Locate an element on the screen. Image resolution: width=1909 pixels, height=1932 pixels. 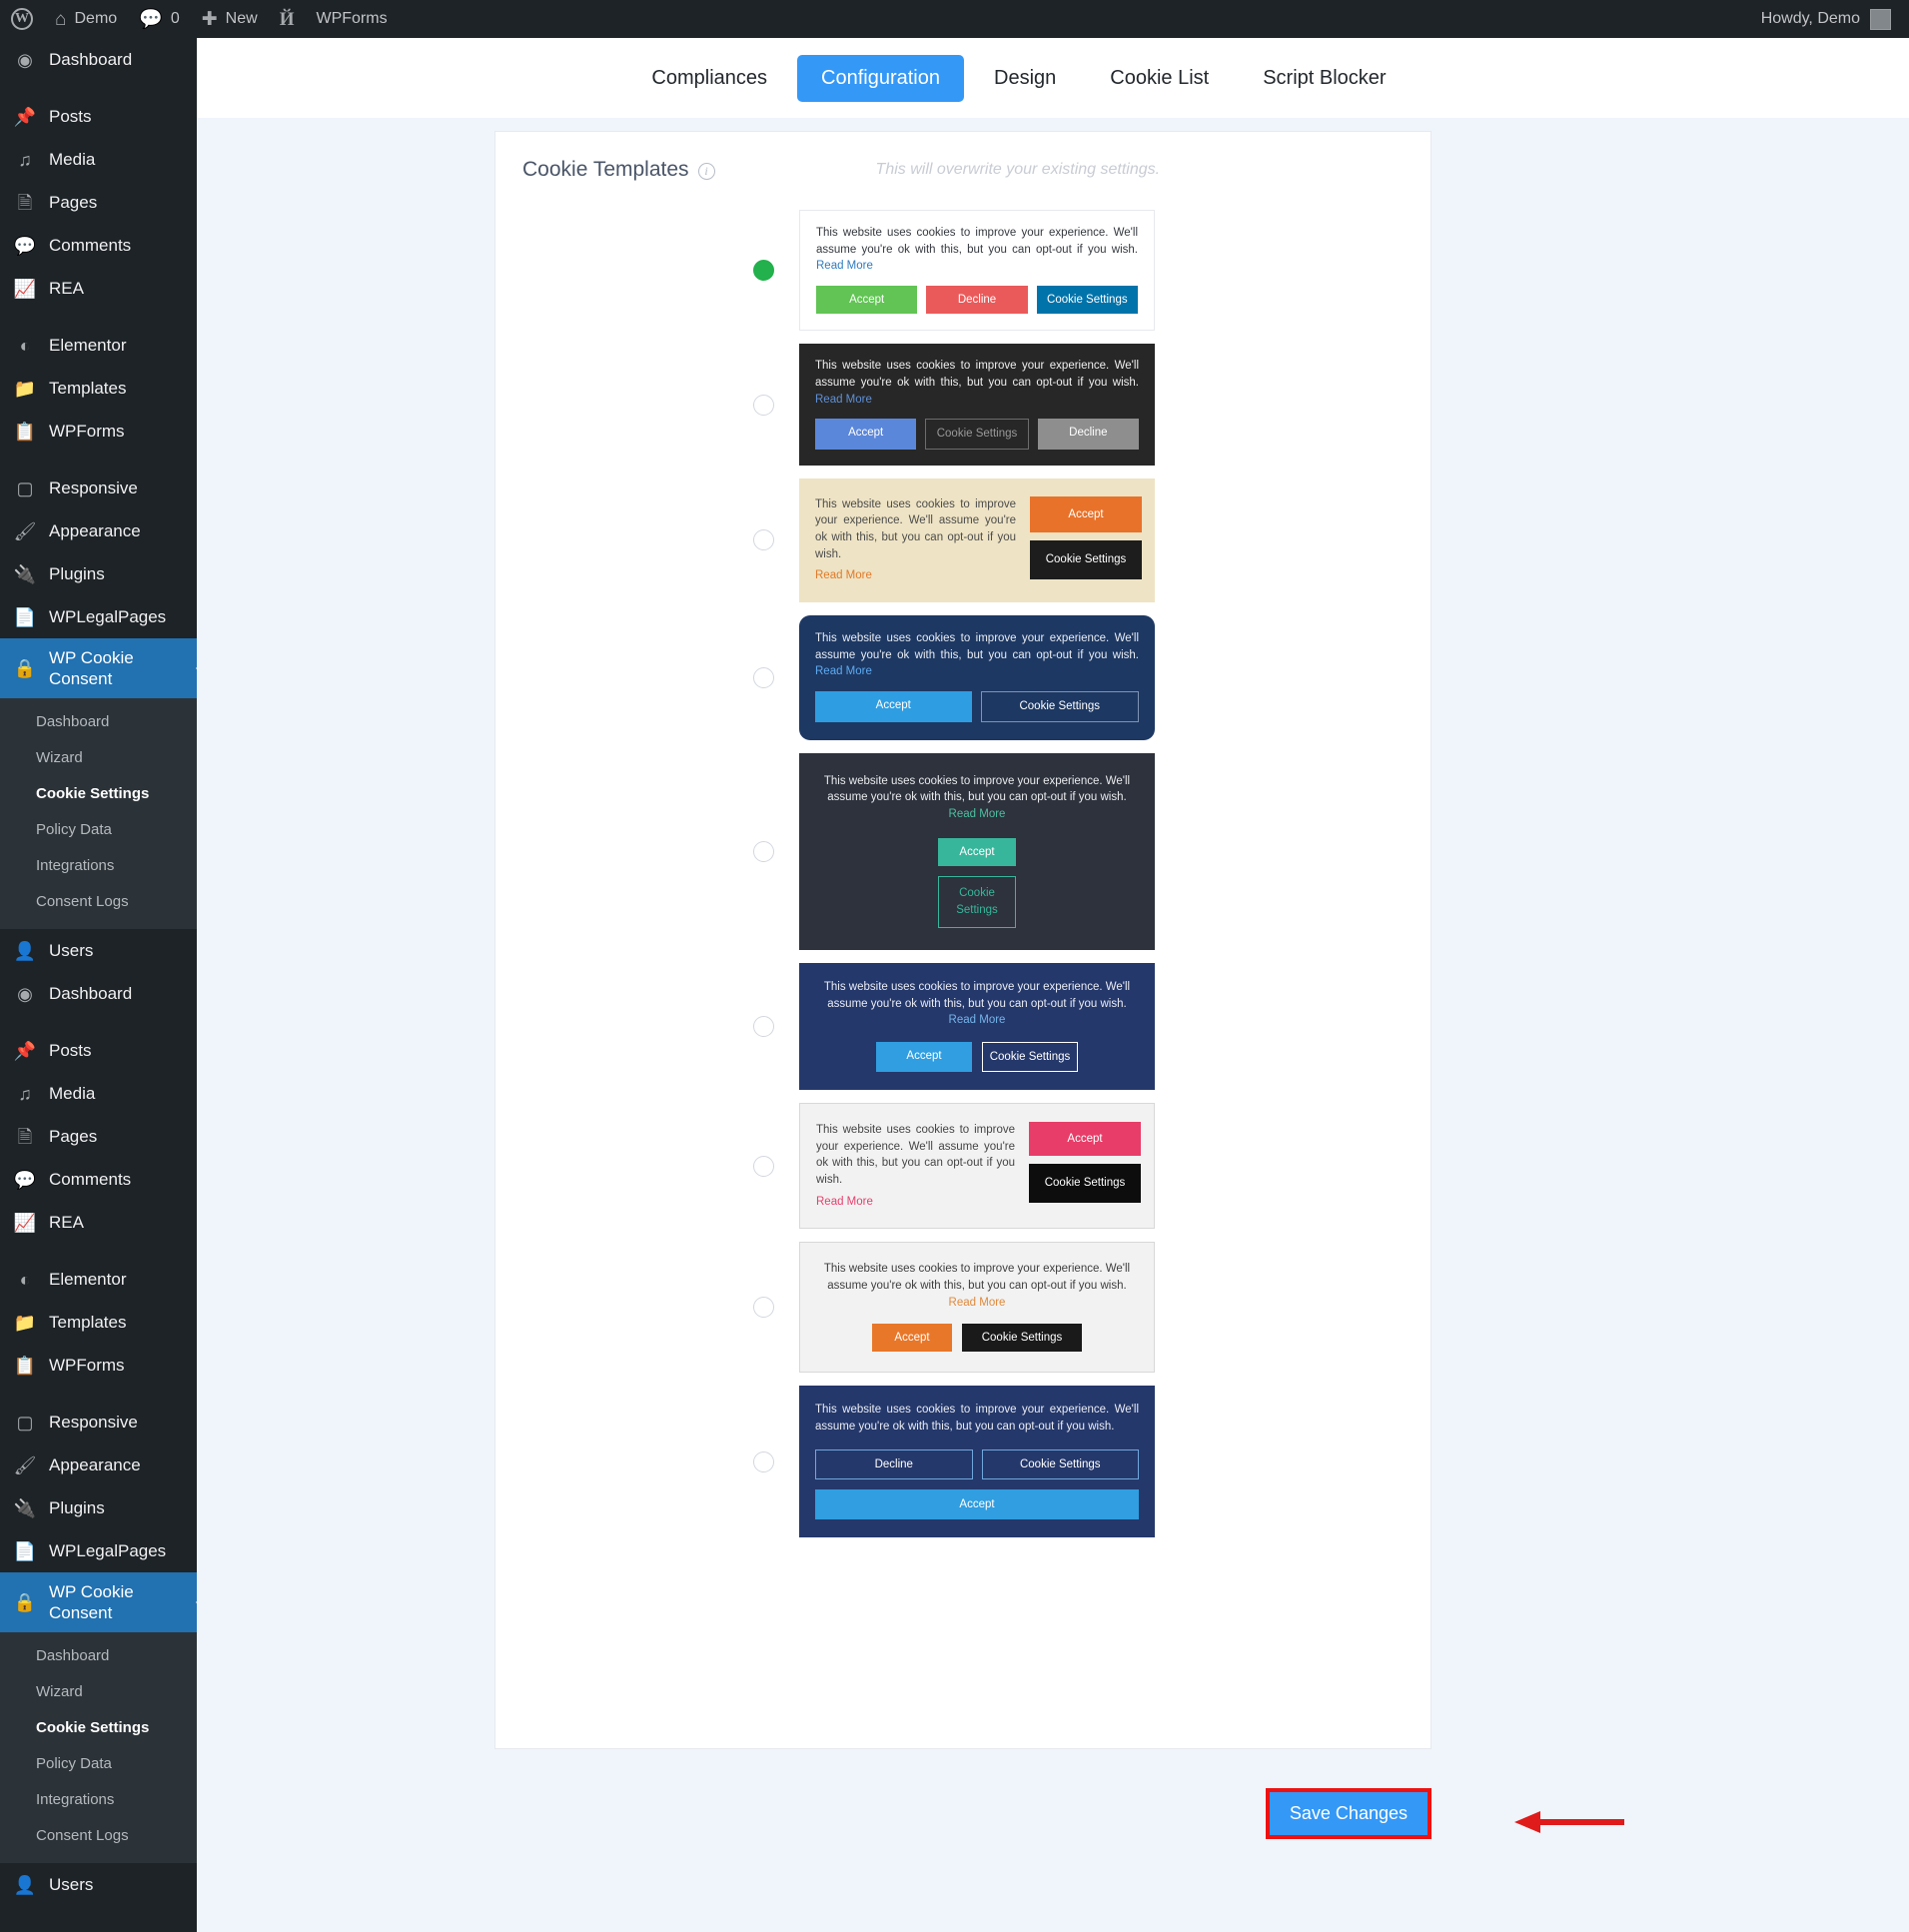
adminbar-new: ✚ New is located at coordinates (230, 19).